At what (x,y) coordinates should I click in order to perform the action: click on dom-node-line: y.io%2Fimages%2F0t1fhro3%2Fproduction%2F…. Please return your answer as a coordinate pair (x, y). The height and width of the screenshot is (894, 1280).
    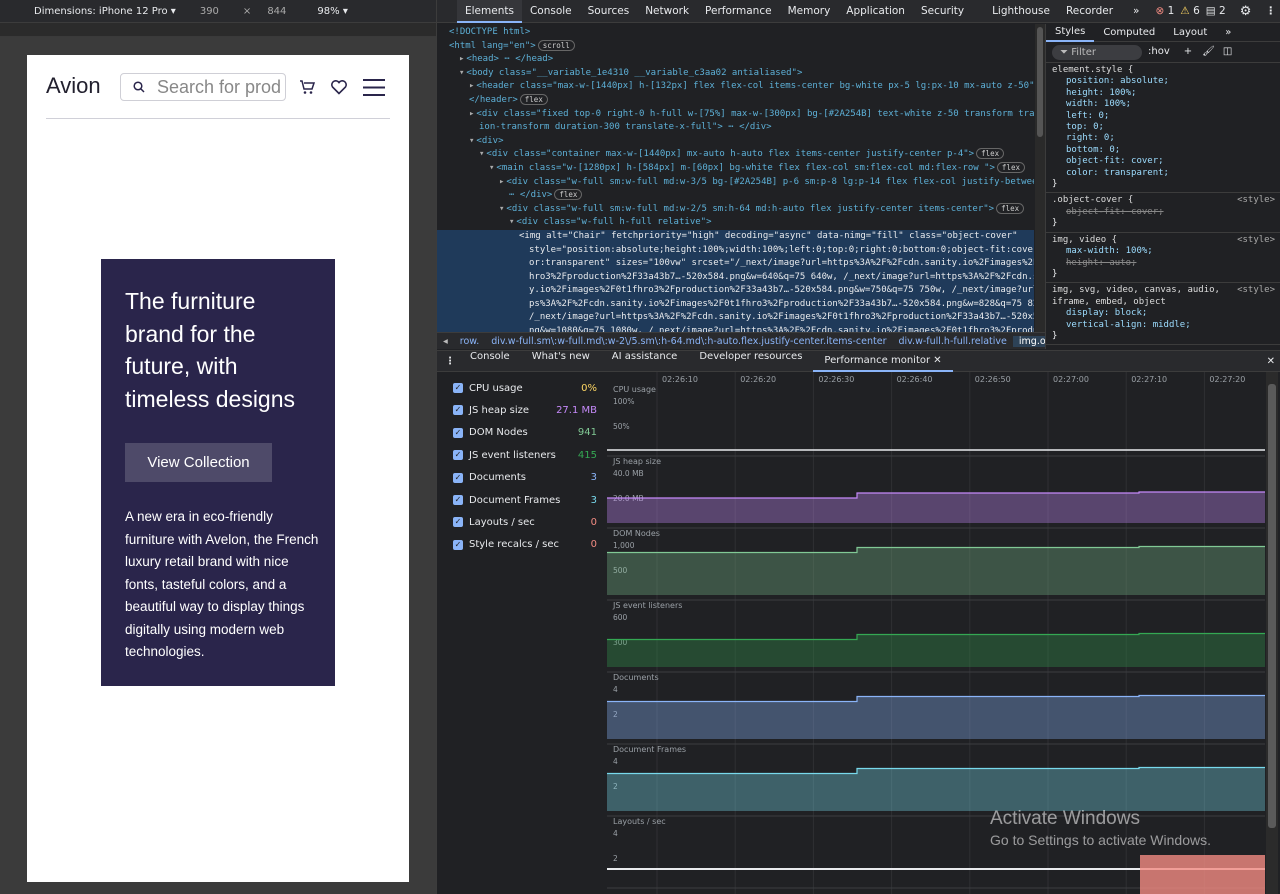
    Looking at the image, I should click on (735, 291).